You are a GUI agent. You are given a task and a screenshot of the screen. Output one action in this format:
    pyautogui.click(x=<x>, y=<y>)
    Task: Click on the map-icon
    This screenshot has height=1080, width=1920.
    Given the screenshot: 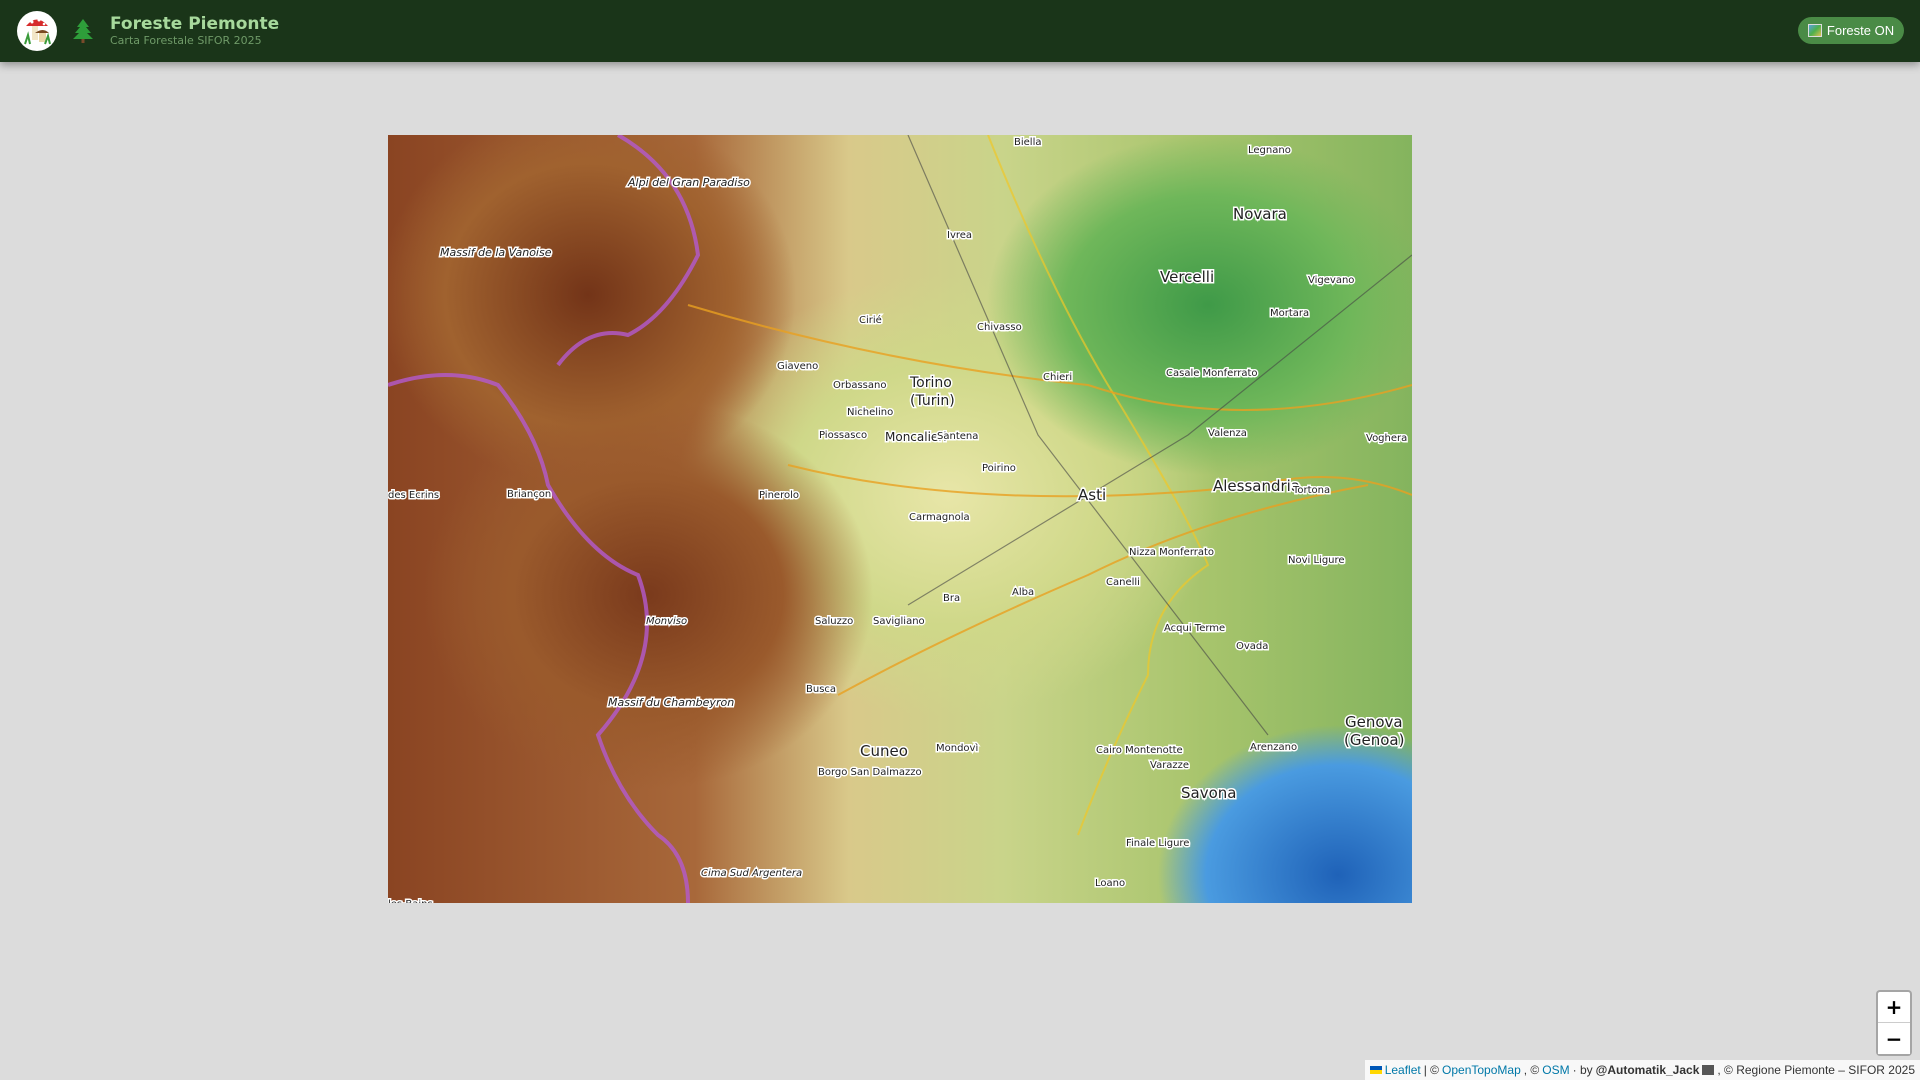 What is the action you would take?
    pyautogui.click(x=1814, y=30)
    